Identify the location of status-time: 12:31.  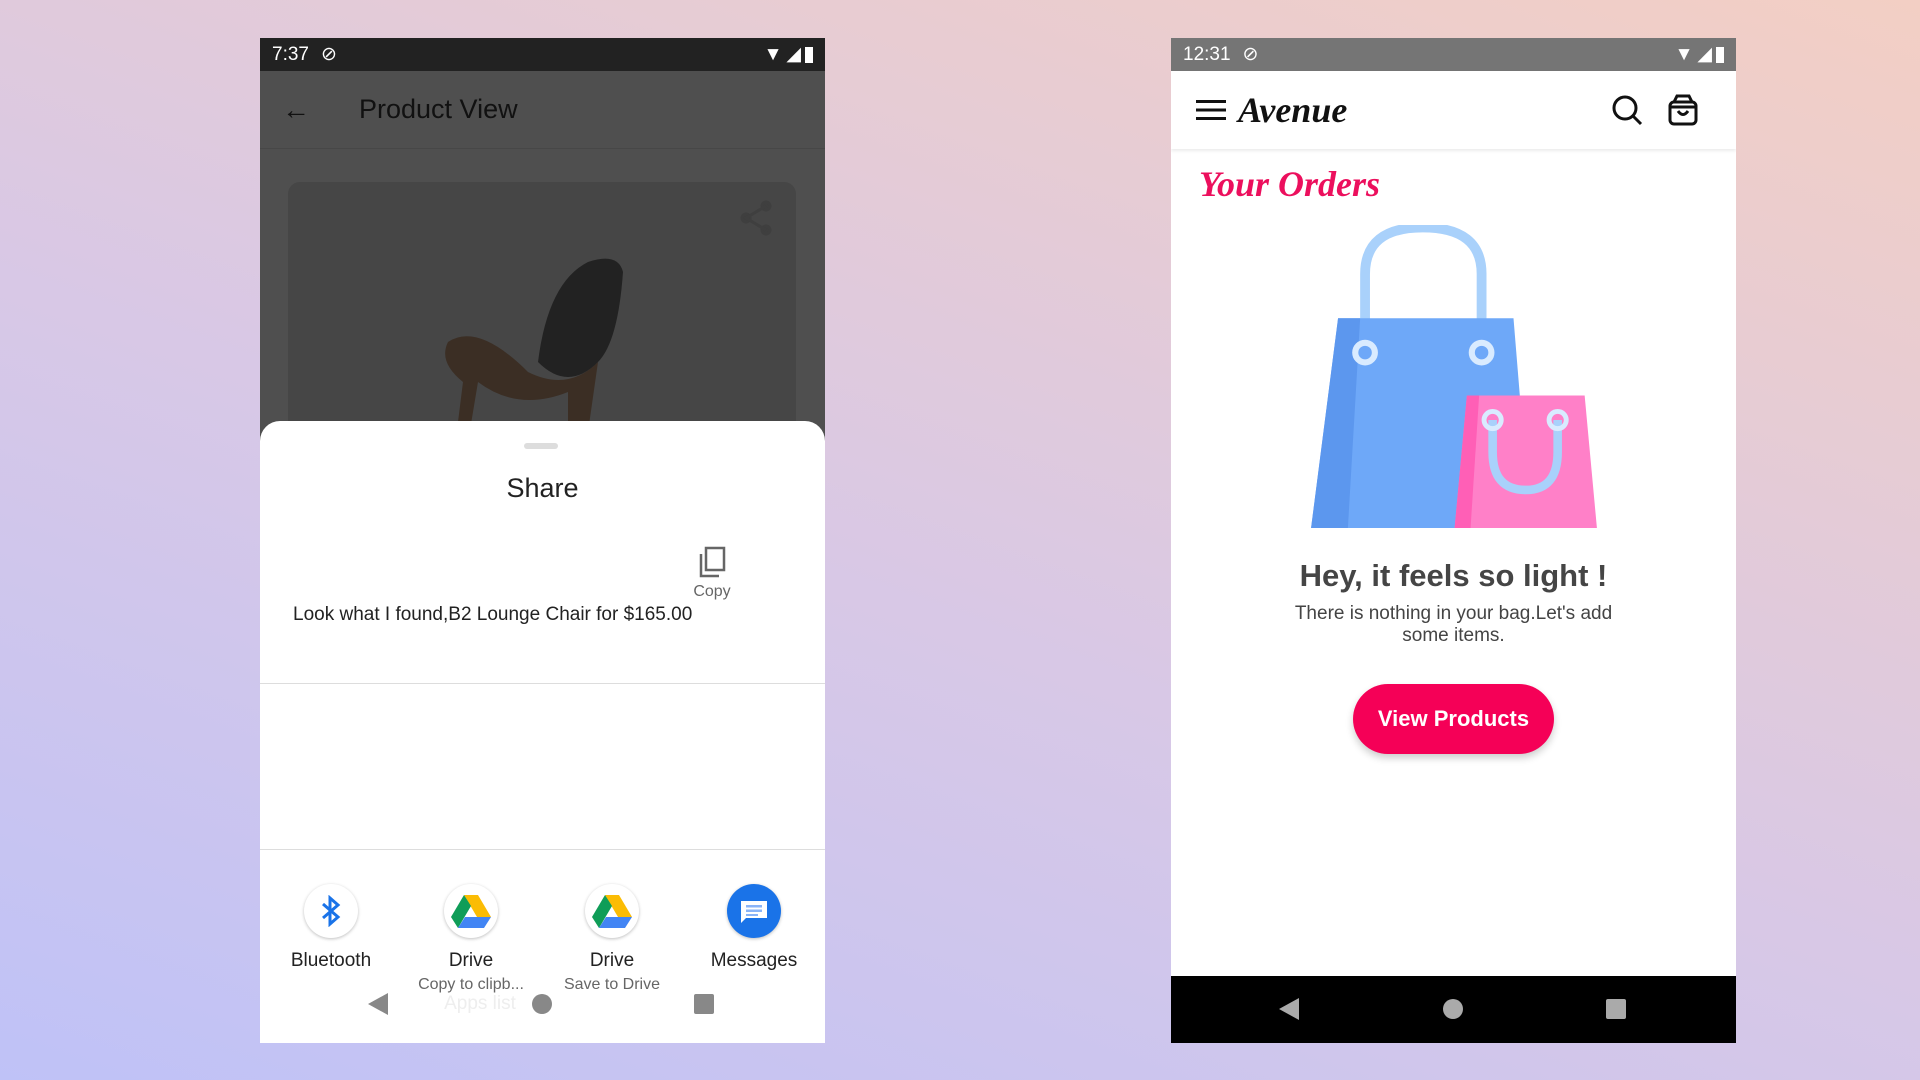
(1207, 54).